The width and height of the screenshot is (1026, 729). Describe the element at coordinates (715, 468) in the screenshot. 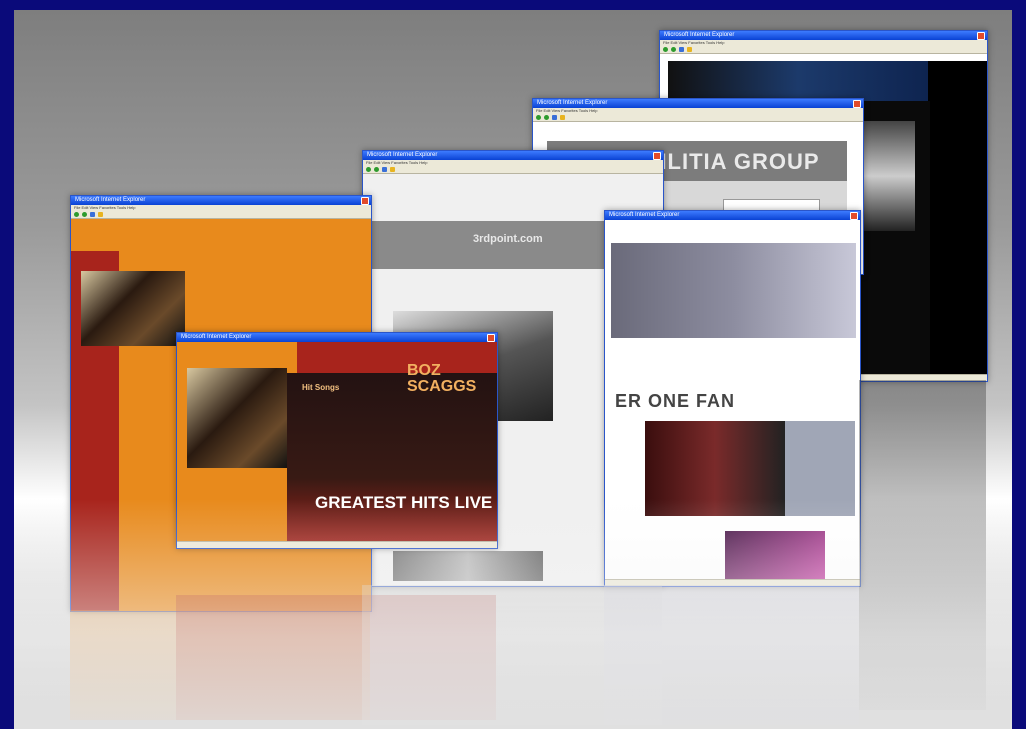

I see `band-photo` at that location.